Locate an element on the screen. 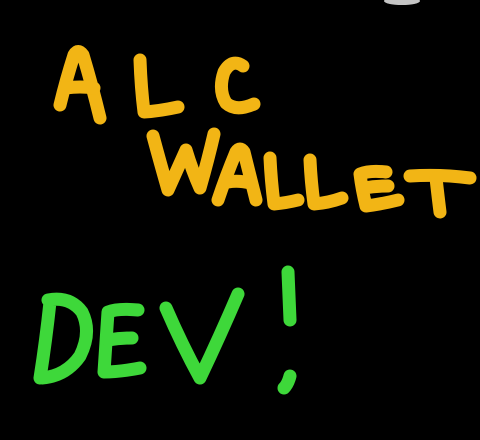 This screenshot has height=440, width=480. exclamation-dot is located at coordinates (287, 382).